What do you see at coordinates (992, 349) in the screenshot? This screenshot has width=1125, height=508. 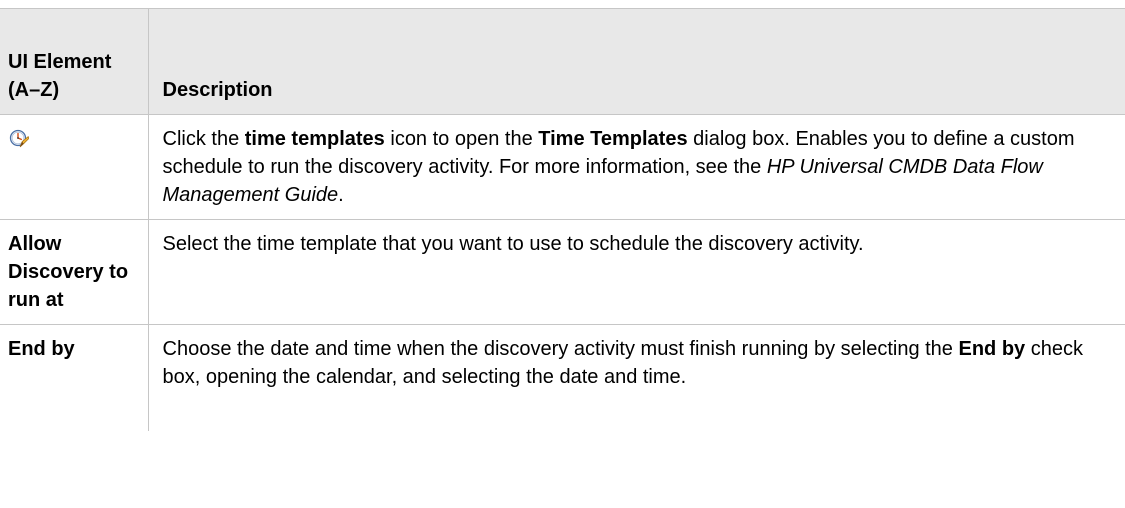 I see `end-by-term: End by` at bounding box center [992, 349].